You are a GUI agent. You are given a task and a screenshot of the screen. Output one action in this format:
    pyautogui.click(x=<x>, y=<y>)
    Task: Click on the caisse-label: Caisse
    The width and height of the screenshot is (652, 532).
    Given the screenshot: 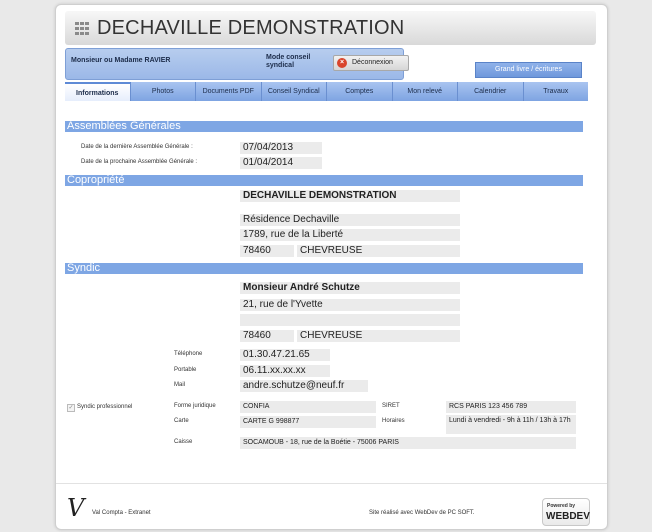 What is the action you would take?
    pyautogui.click(x=183, y=442)
    